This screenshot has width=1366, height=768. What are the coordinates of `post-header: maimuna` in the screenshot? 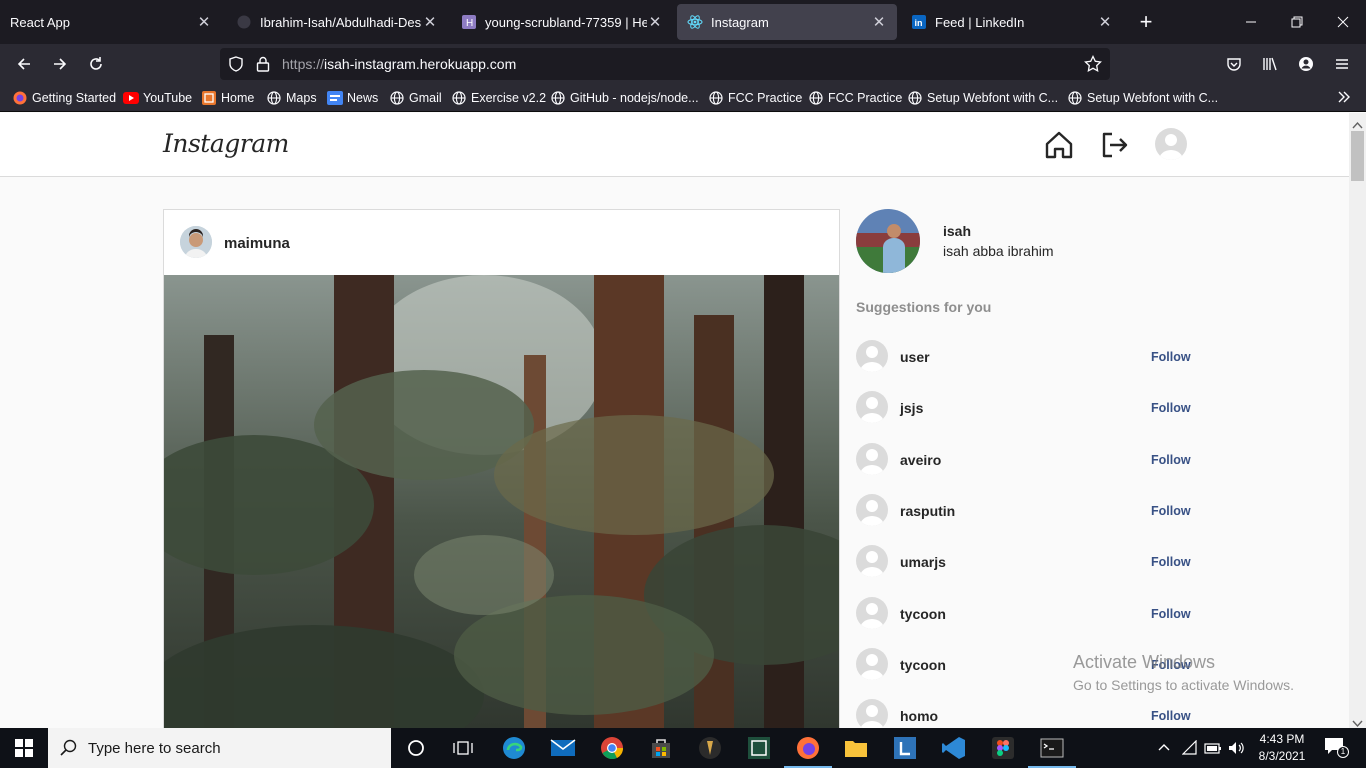 It's located at (501, 242).